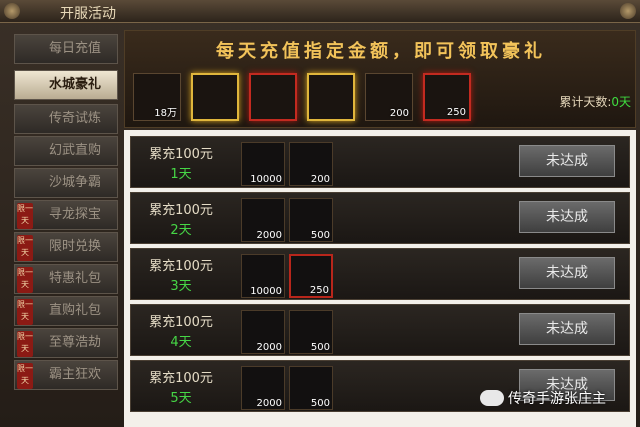  I want to click on wechat-icon, so click(492, 398).